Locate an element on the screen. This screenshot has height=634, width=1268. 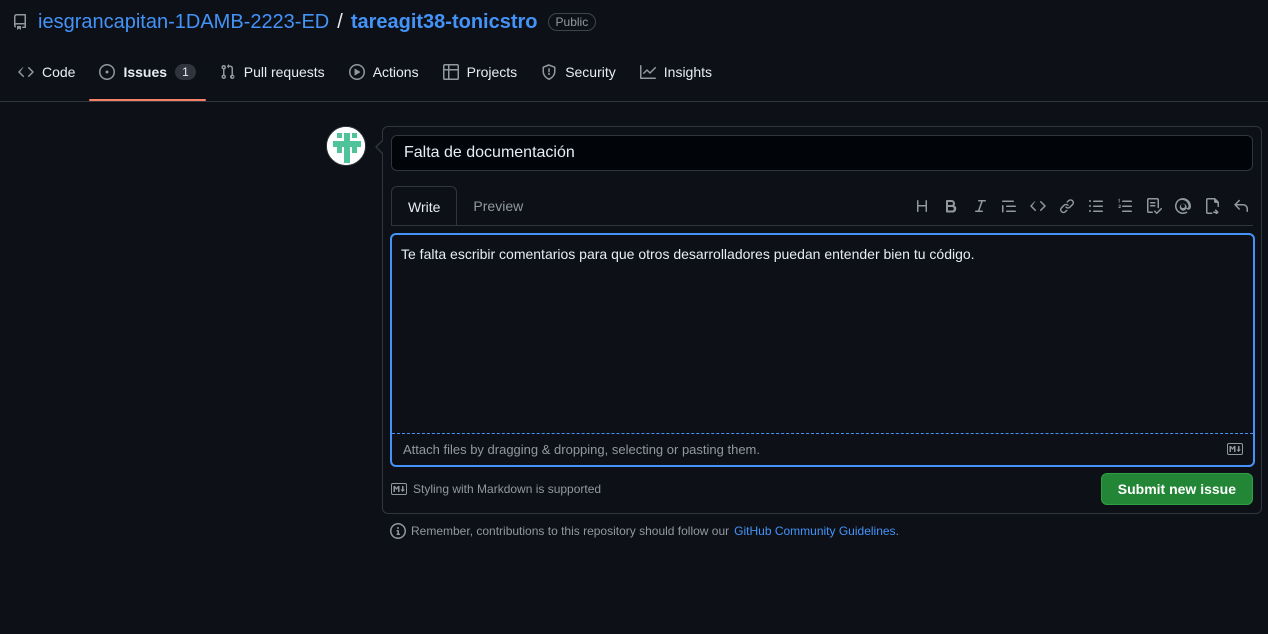
editor-tabs: Write Preview is located at coordinates (465, 206).